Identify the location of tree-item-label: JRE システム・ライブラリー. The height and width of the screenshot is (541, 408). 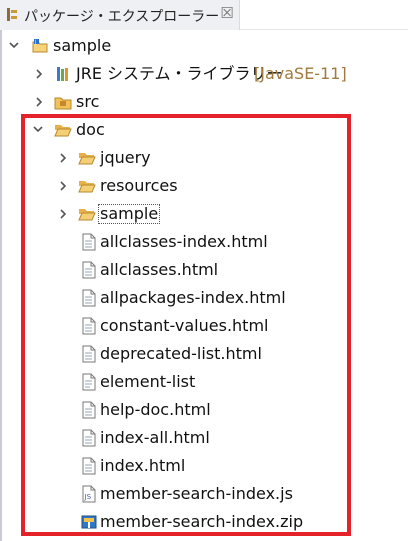
(179, 73).